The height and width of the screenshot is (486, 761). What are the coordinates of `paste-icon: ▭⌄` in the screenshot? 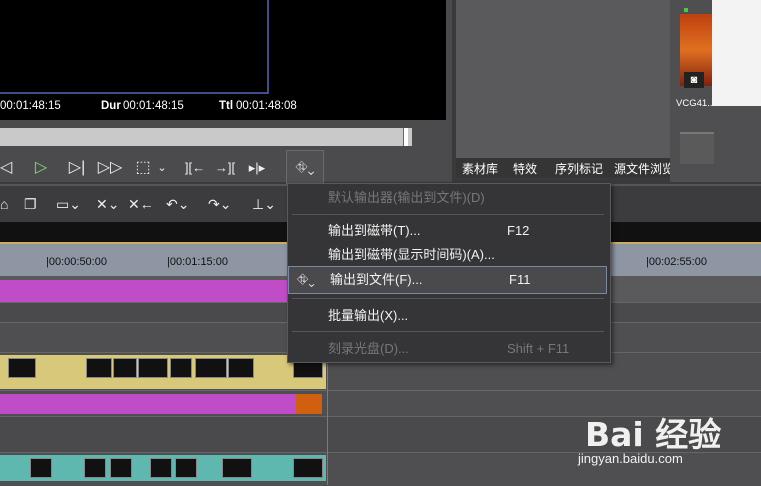 It's located at (68, 204).